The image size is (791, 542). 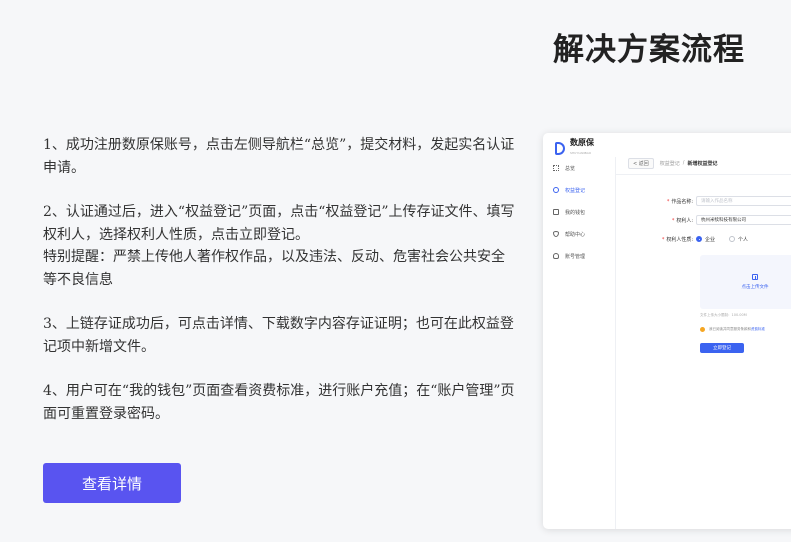 I want to click on breadcrumb-parent: 权益登记, so click(x=670, y=163).